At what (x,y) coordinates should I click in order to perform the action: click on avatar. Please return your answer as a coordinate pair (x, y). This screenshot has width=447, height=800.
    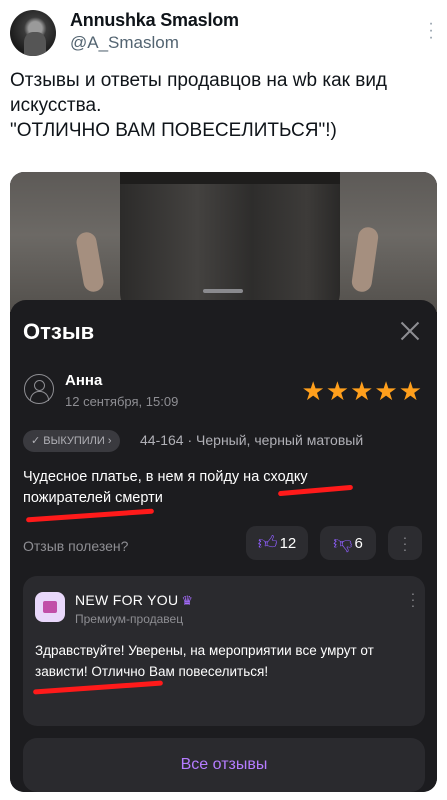
    Looking at the image, I should click on (33, 33).